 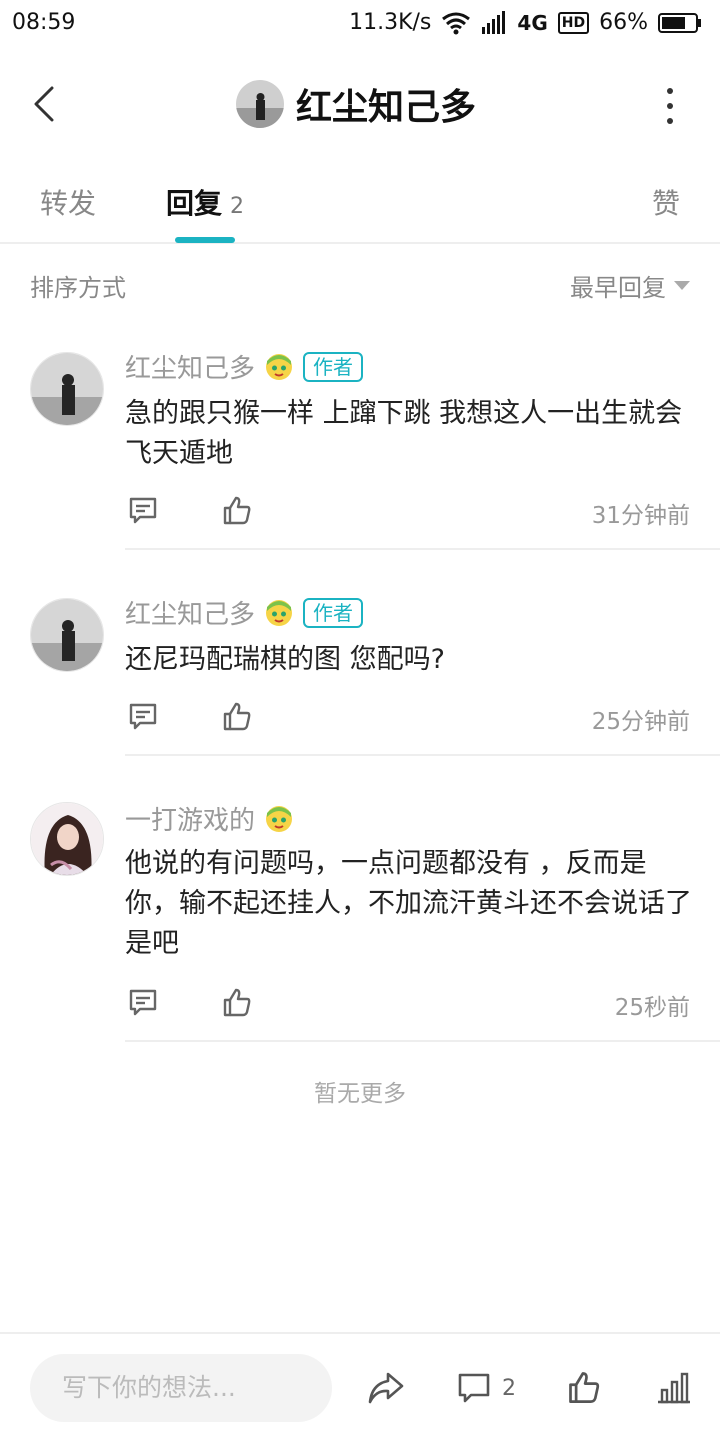 What do you see at coordinates (190, 818) in the screenshot?
I see `comment-author: 一打游戏的` at bounding box center [190, 818].